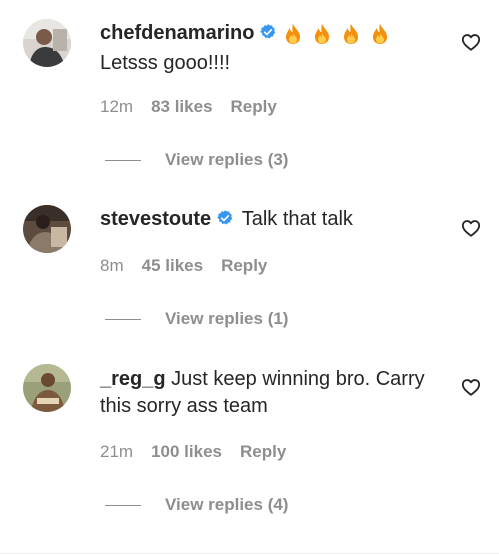 The width and height of the screenshot is (499, 556). I want to click on comment-username: chefdenamarino, so click(177, 33).